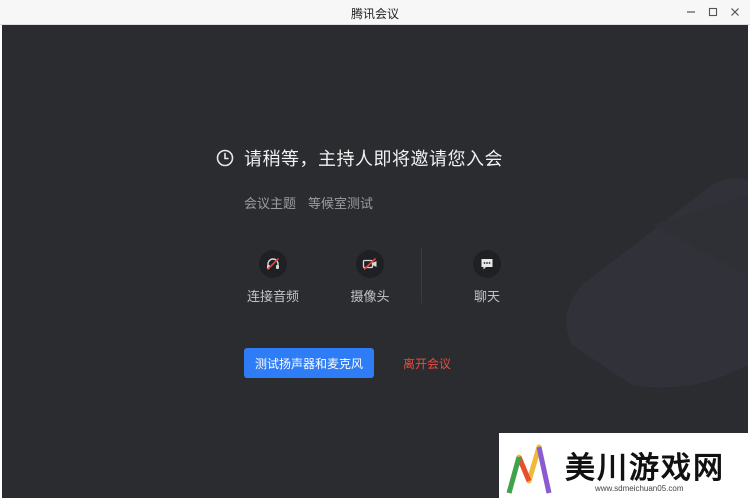 The width and height of the screenshot is (750, 500). I want to click on window-title: 腾讯会议, so click(374, 14).